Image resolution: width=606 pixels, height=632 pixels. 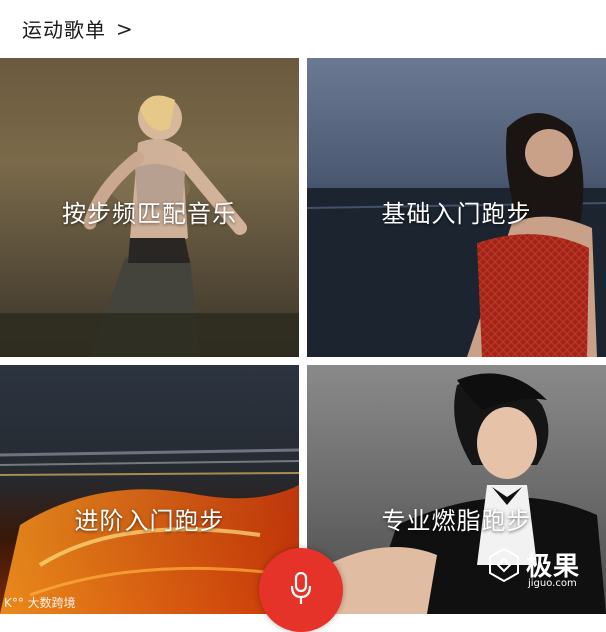 What do you see at coordinates (64, 30) in the screenshot?
I see `section-title-text: 运动歌单` at bounding box center [64, 30].